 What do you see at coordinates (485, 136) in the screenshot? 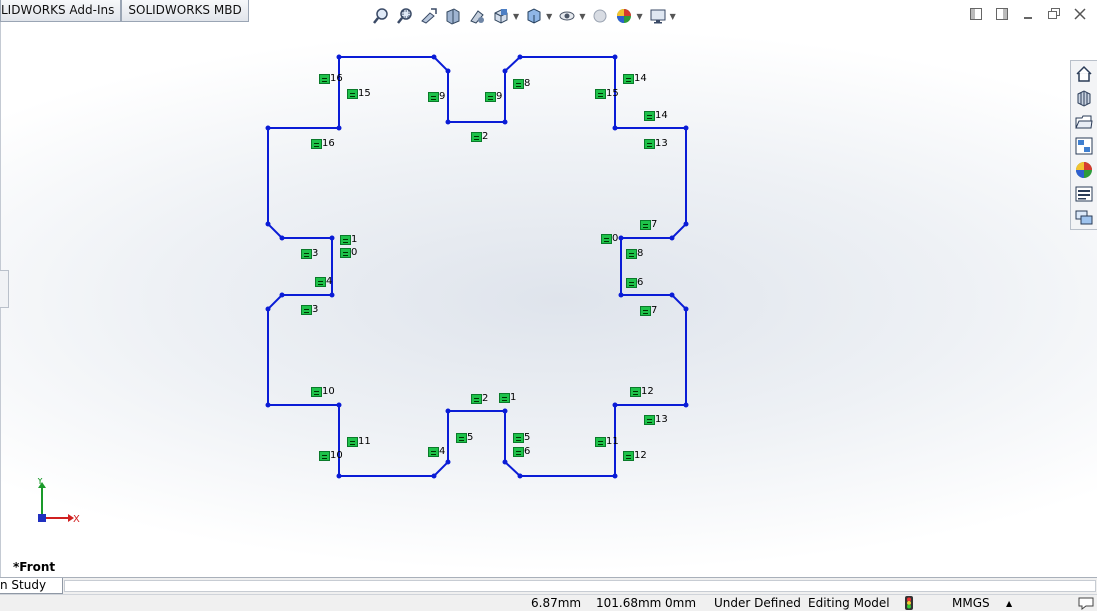
I see `relation-number: 2` at bounding box center [485, 136].